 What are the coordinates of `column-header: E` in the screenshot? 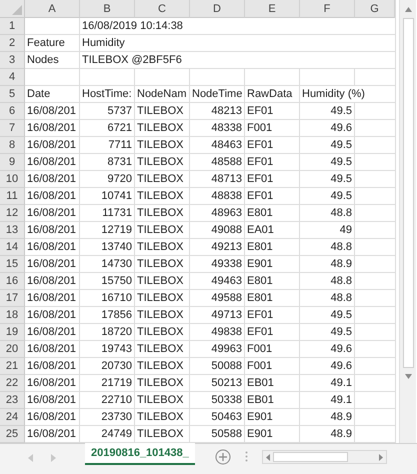 It's located at (272, 9).